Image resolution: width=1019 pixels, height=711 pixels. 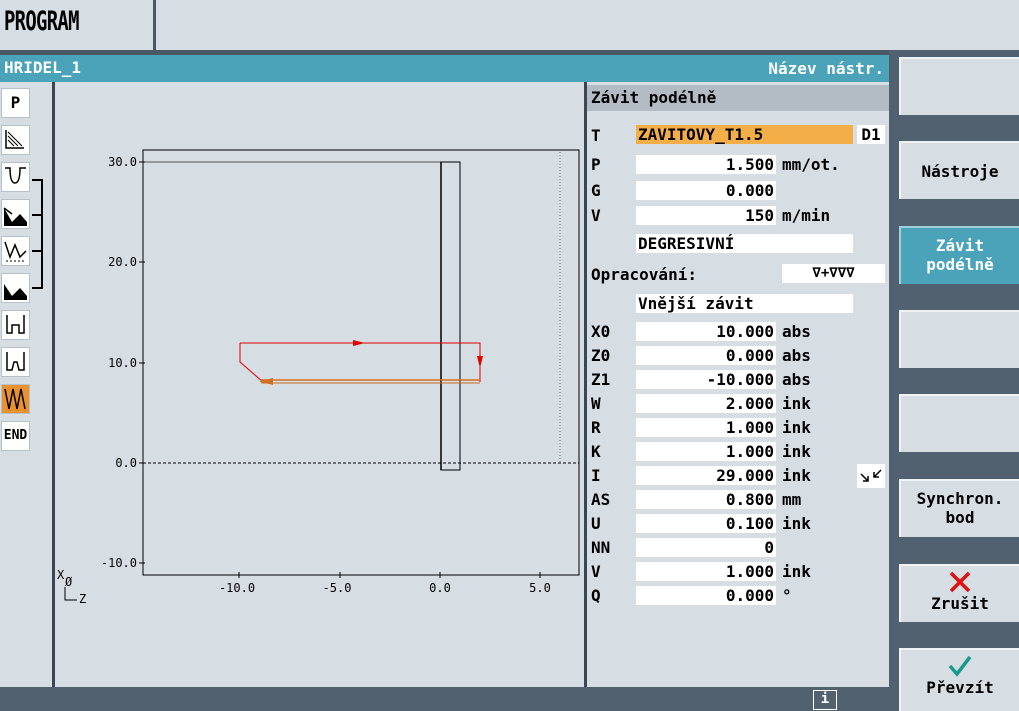 What do you see at coordinates (119, 563) in the screenshot?
I see `y-tick-label: -10.0` at bounding box center [119, 563].